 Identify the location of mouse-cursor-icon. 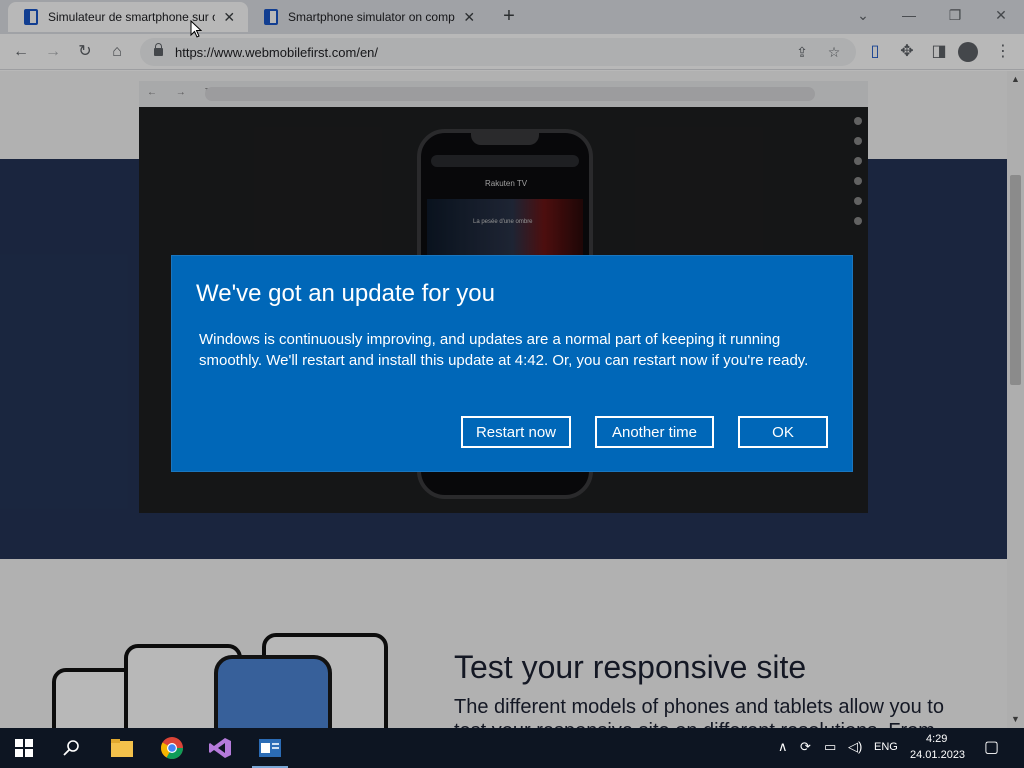
(196, 29).